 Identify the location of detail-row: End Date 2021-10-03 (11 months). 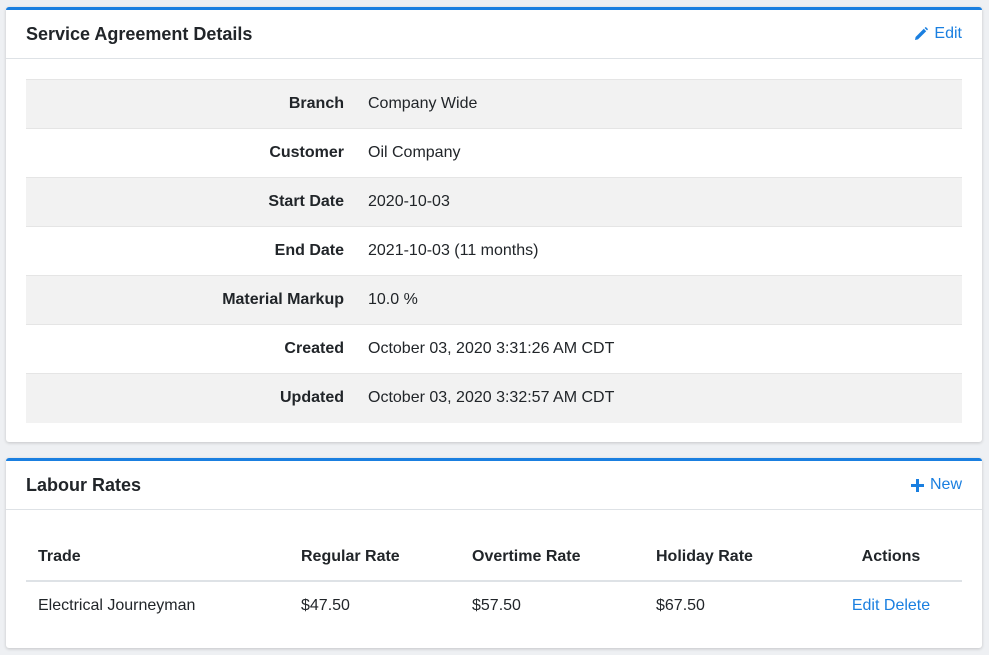
(494, 251).